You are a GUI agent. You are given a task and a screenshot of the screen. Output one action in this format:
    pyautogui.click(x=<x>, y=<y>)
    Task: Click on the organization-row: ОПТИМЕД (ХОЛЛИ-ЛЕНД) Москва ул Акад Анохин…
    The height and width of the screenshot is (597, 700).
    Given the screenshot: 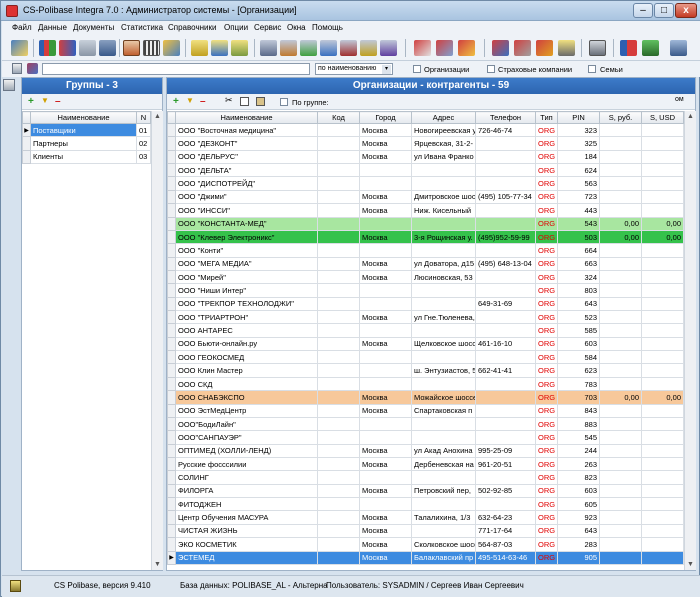 What is the action you would take?
    pyautogui.click(x=425, y=450)
    